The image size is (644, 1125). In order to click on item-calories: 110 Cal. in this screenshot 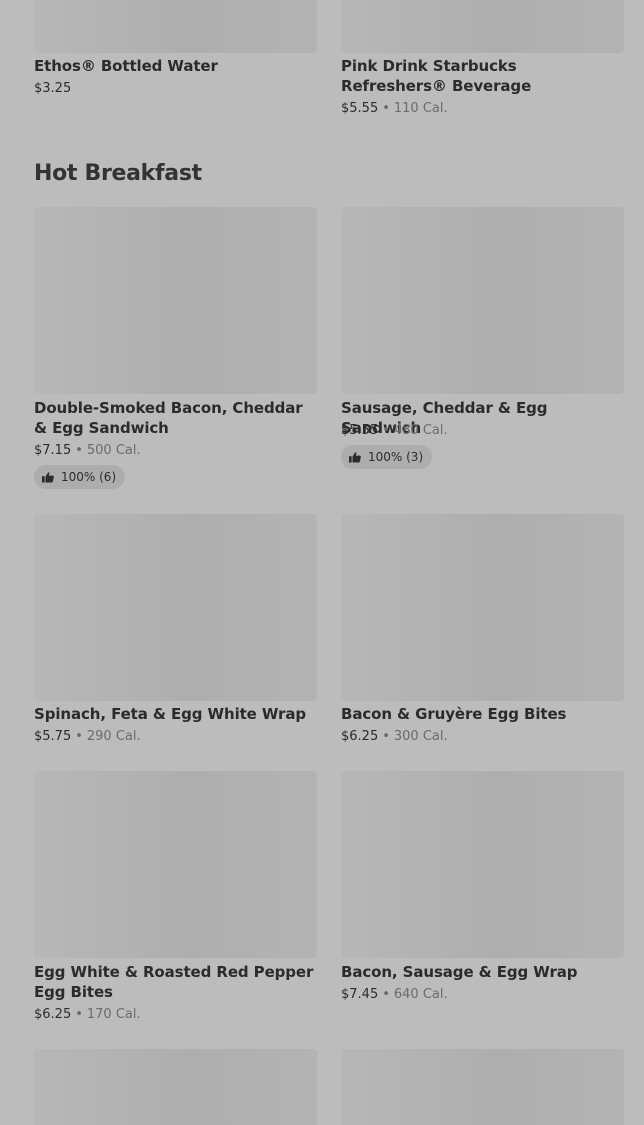, I will do `click(420, 108)`.